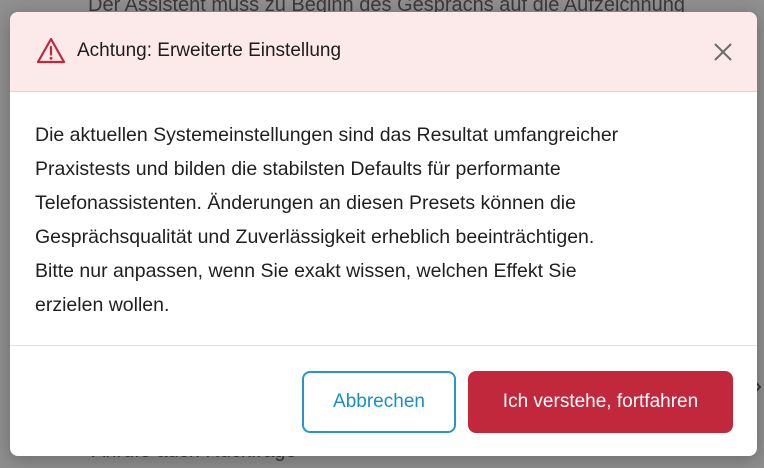 The height and width of the screenshot is (468, 764). I want to click on footer-divider, so click(383, 345).